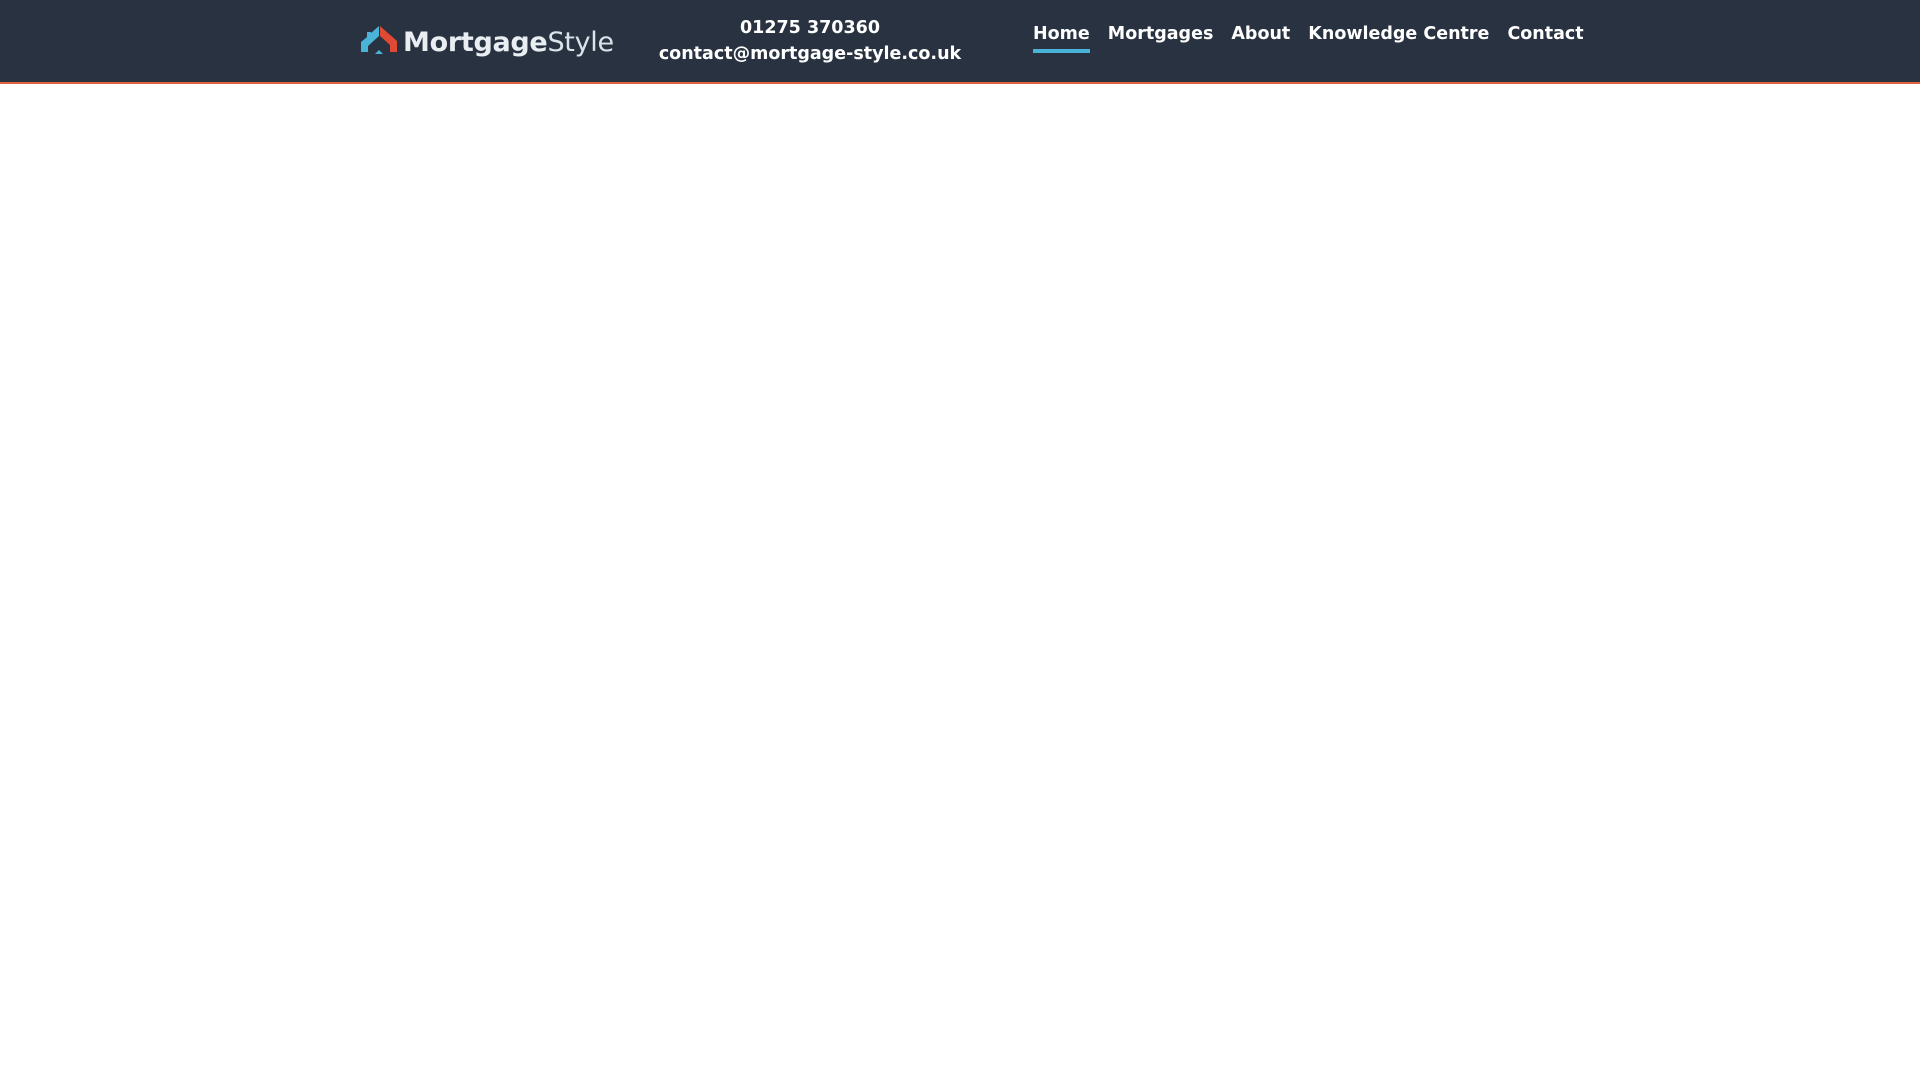 The height and width of the screenshot is (1080, 1920). I want to click on nav-item-knowledge-centre: Knowledge Centre, so click(1398, 38).